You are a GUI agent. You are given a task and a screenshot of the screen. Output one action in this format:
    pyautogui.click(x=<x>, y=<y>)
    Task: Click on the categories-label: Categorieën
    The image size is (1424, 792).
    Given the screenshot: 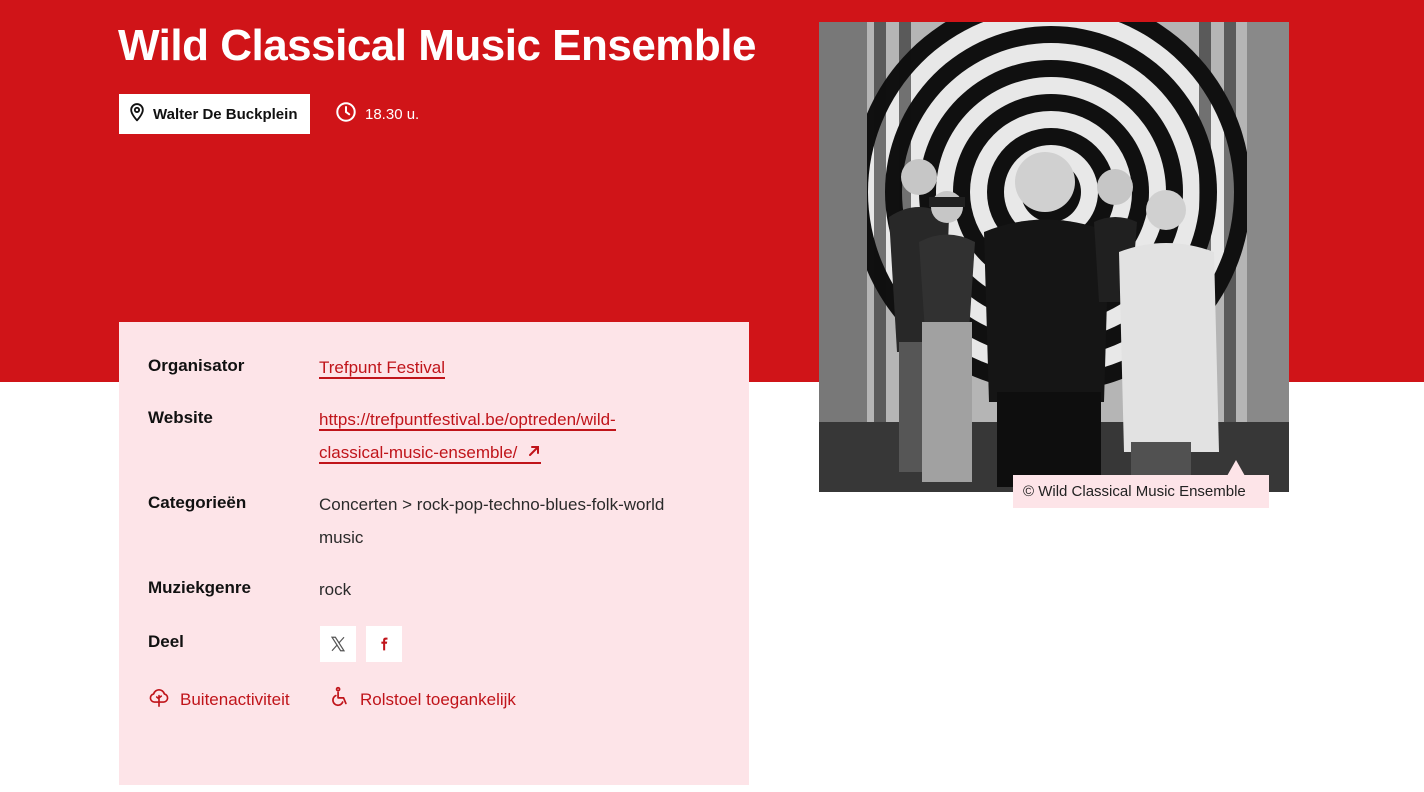 What is the action you would take?
    pyautogui.click(x=197, y=502)
    